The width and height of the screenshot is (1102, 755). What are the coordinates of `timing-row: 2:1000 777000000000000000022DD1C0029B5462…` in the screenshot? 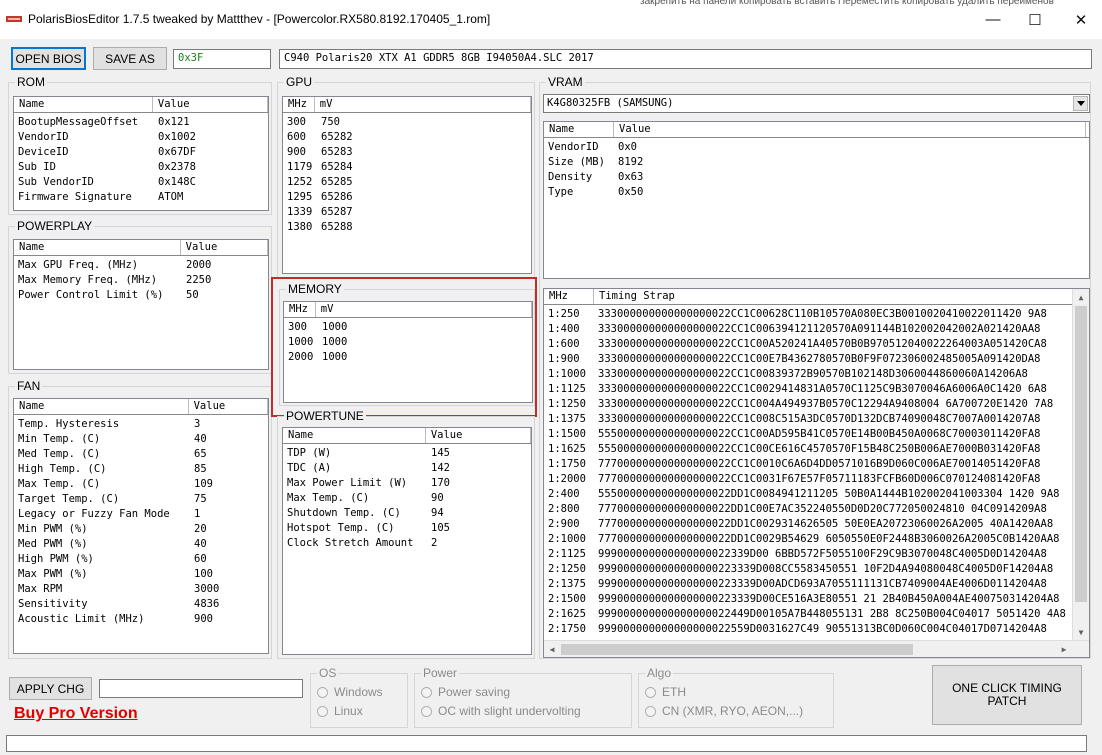 It's located at (808, 539).